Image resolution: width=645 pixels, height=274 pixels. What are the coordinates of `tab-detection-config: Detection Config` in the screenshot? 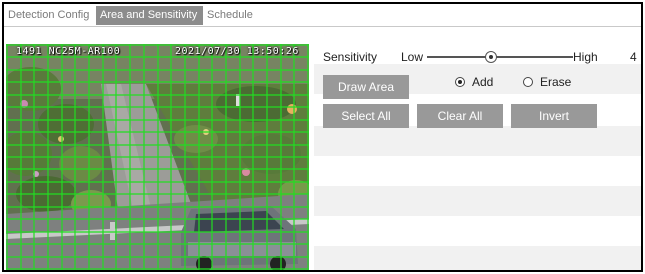 It's located at (49, 15).